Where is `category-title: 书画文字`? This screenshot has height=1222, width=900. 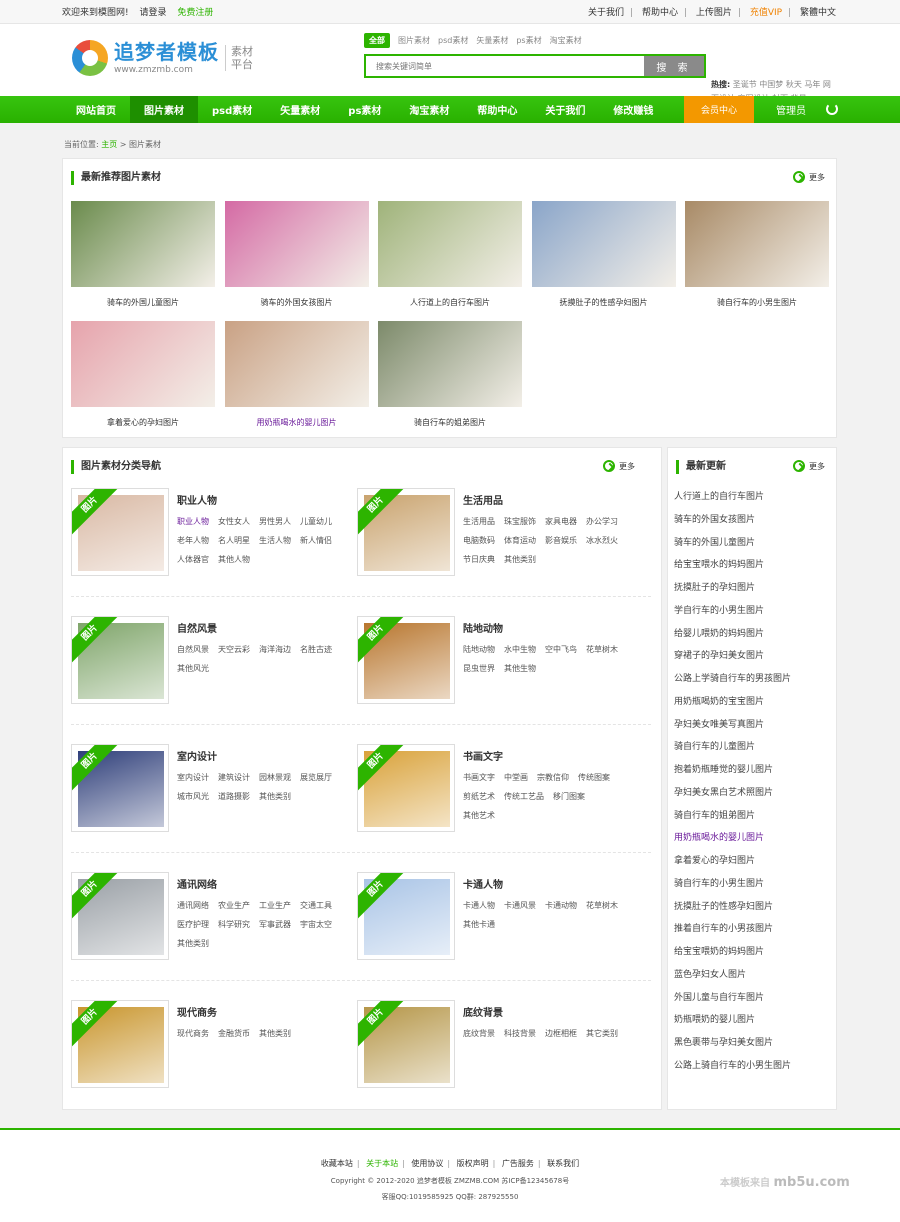 category-title: 书画文字 is located at coordinates (483, 755).